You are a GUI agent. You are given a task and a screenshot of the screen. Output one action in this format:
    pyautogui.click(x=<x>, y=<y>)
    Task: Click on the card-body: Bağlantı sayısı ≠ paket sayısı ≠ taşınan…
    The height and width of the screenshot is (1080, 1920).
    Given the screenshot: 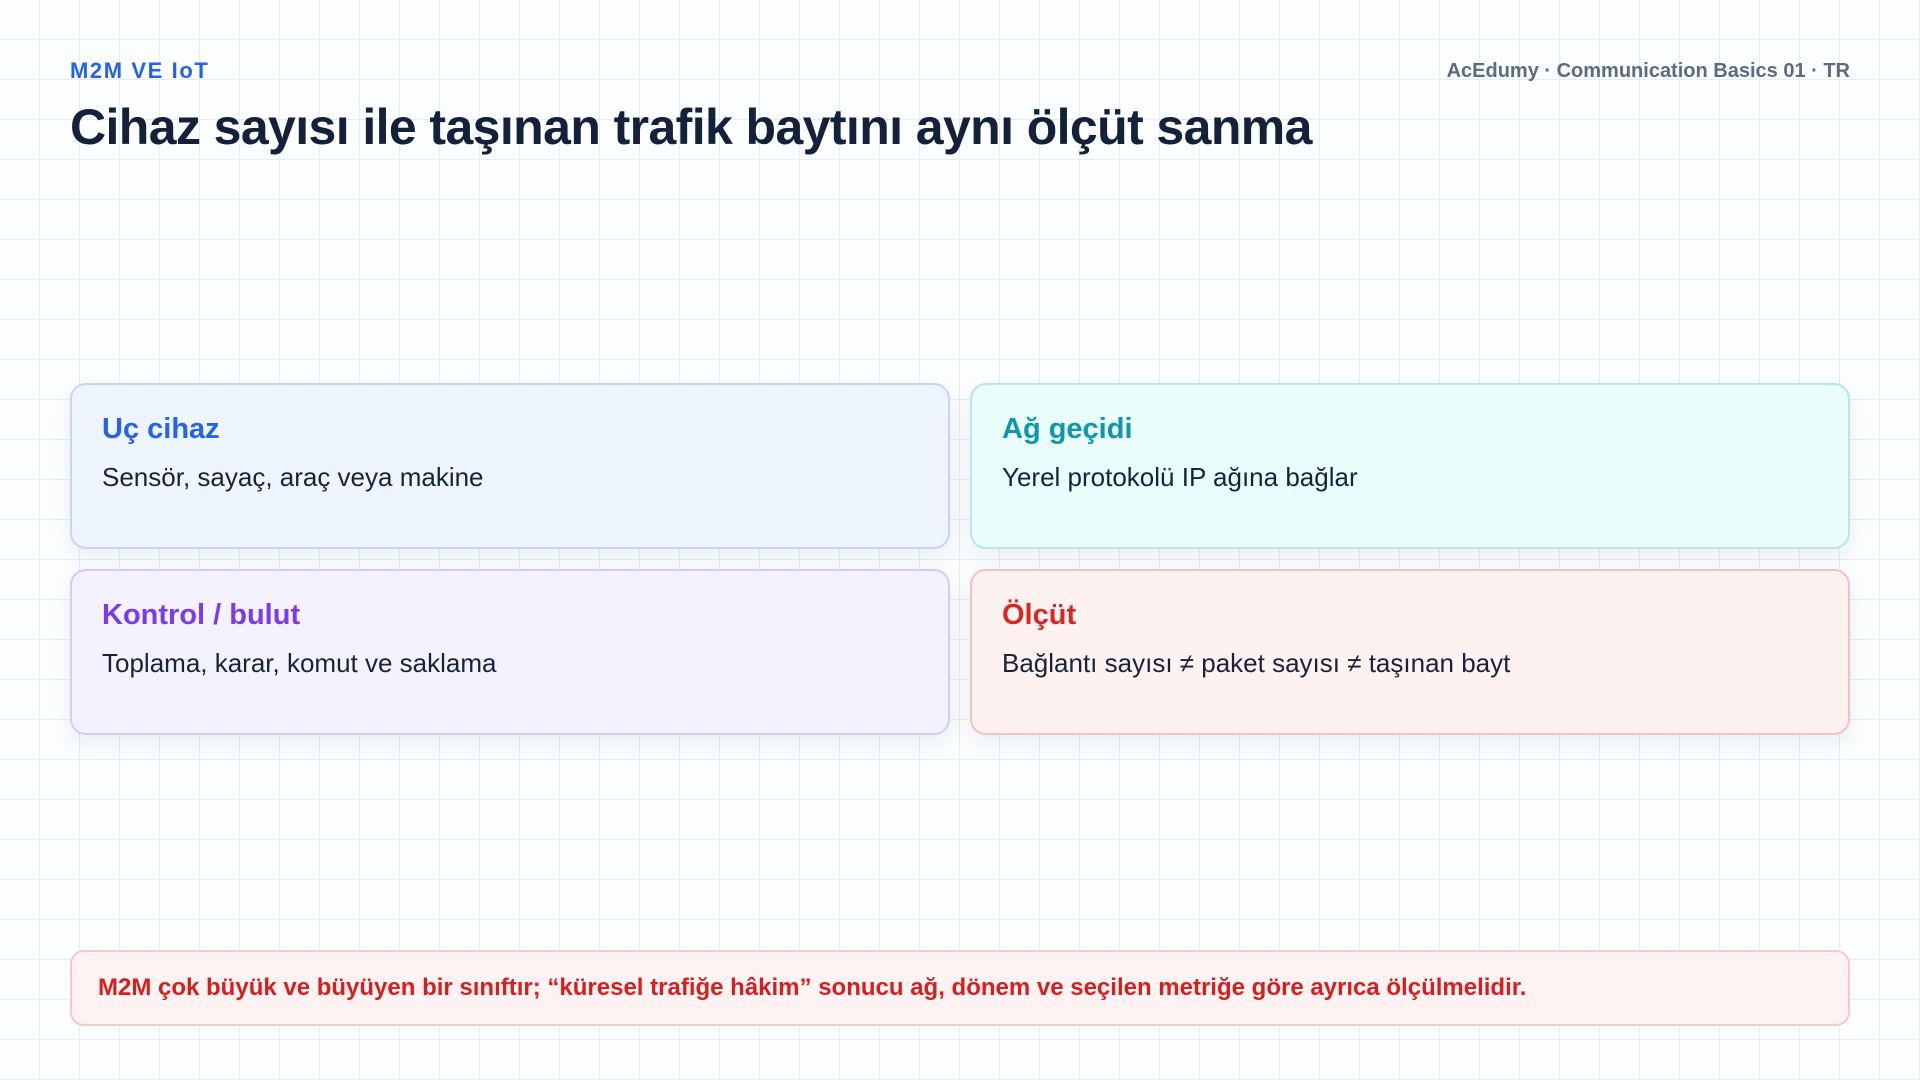 What is the action you would take?
    pyautogui.click(x=1256, y=663)
    